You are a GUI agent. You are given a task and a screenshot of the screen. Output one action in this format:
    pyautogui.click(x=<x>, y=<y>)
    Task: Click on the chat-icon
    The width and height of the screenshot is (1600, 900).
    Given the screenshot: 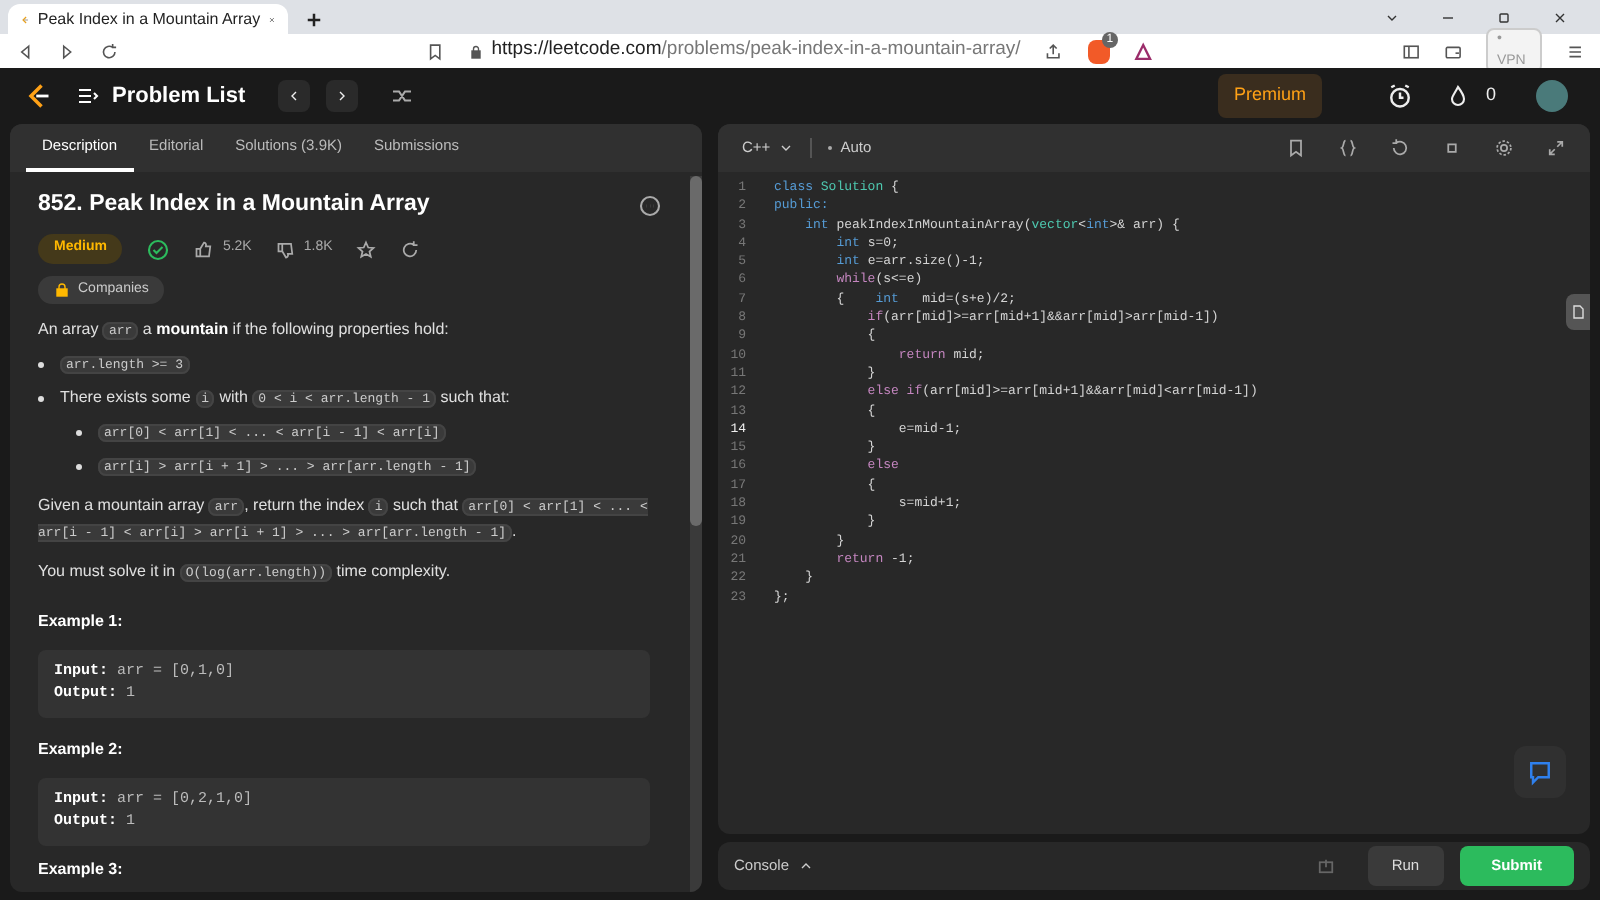 What is the action you would take?
    pyautogui.click(x=1540, y=772)
    